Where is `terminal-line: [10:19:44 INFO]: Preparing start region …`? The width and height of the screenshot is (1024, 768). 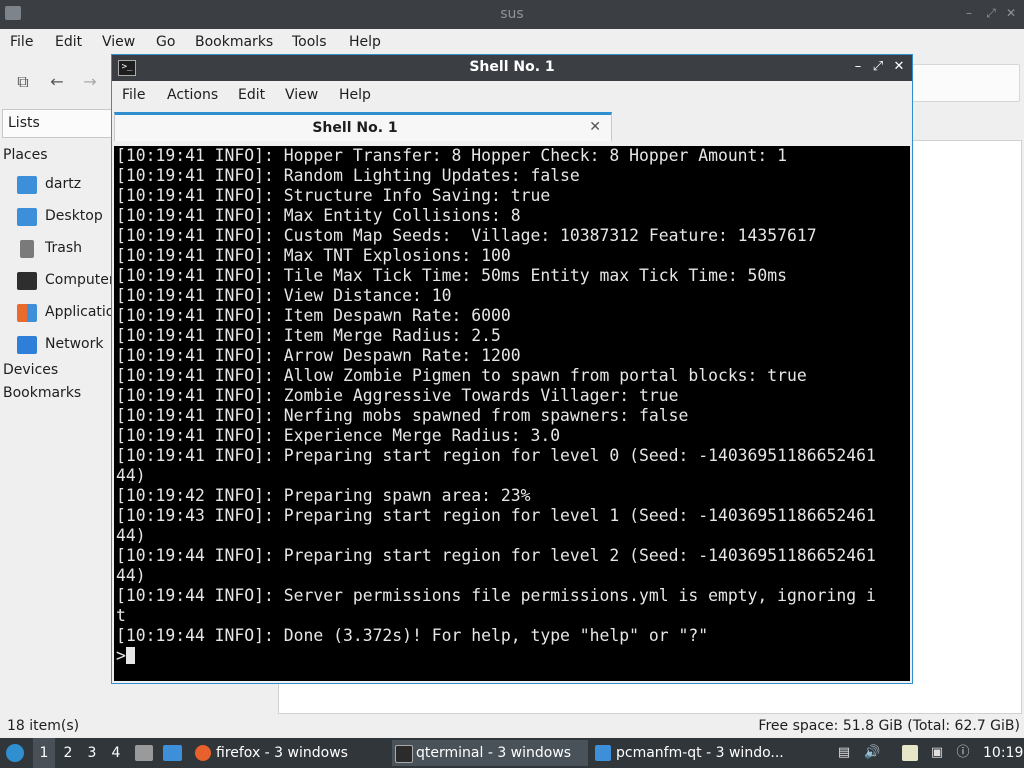
terminal-line: [10:19:44 INFO]: Preparing start region … is located at coordinates (496, 555).